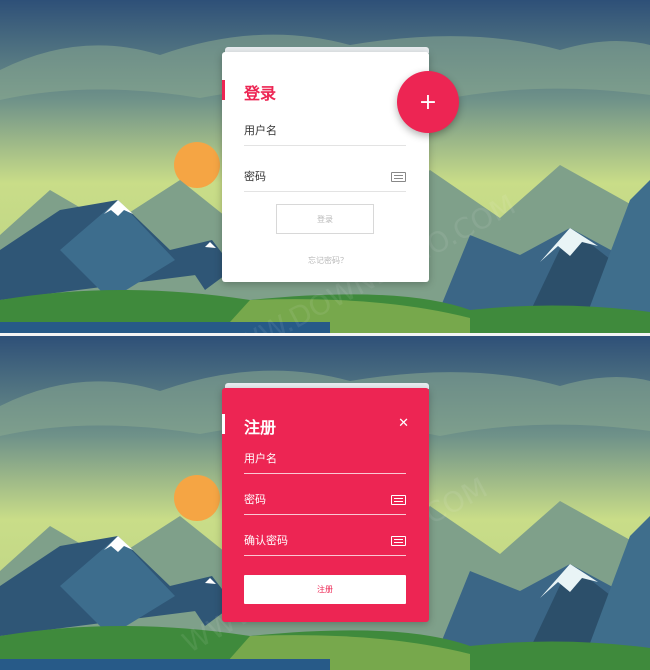 This screenshot has width=650, height=670. I want to click on confirm-password-field: 确认密码, so click(325, 539).